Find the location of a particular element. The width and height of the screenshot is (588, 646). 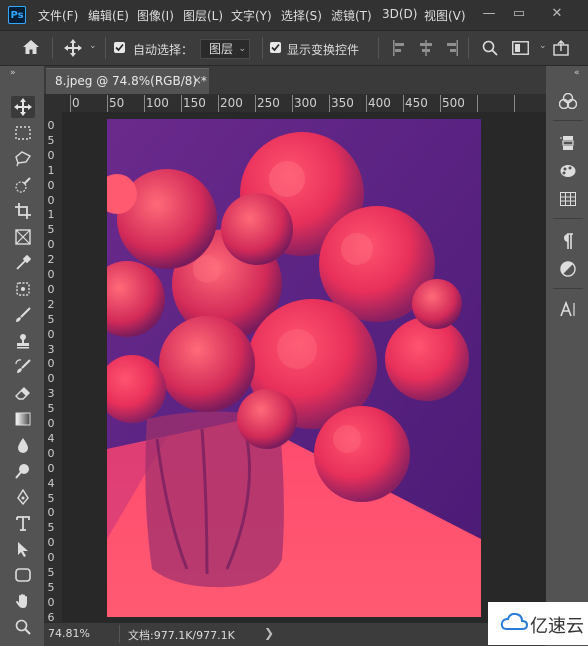

crop-tool is located at coordinates (23, 211).